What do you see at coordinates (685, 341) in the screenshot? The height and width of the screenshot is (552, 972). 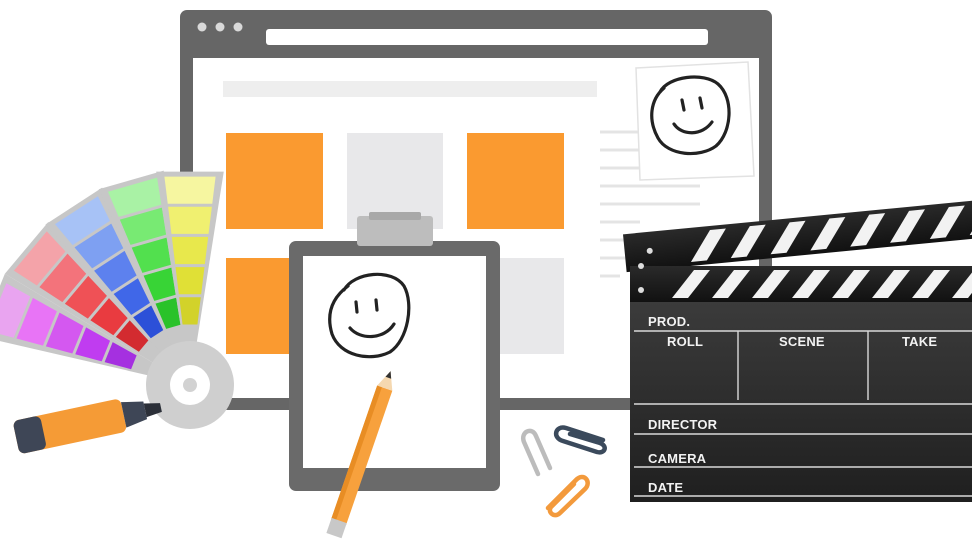 I see `slate-label-roll: ROLL` at bounding box center [685, 341].